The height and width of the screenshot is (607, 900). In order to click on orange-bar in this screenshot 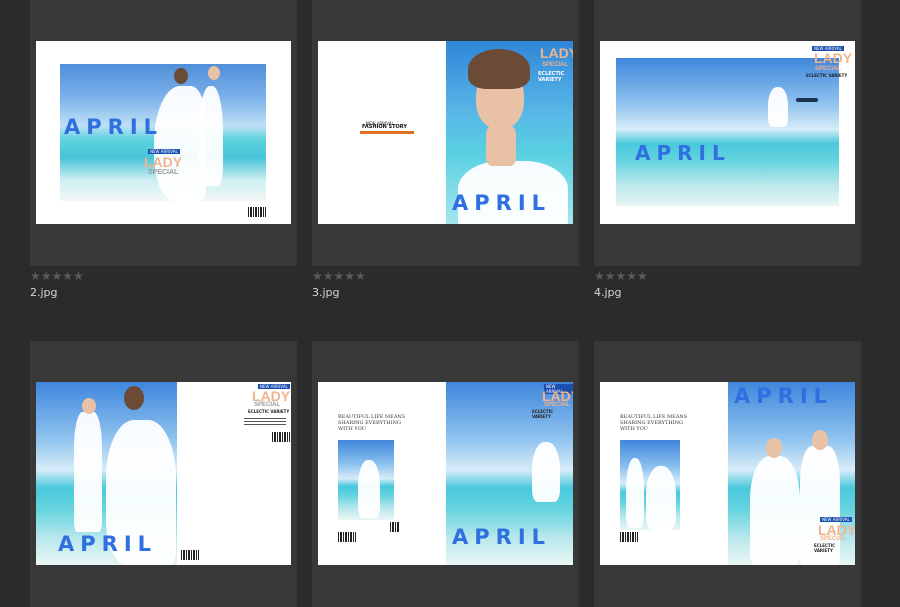, I will do `click(387, 132)`.